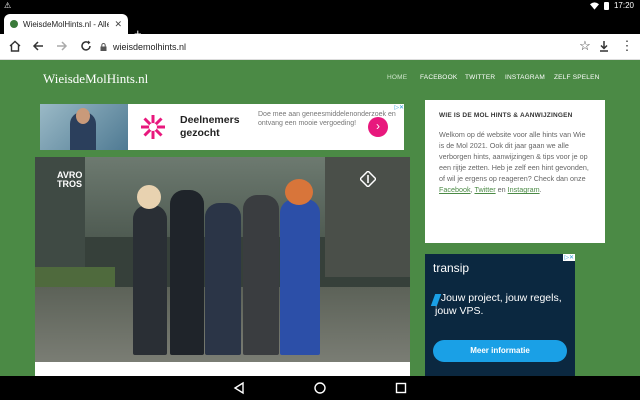 The image size is (640, 400). What do you see at coordinates (498, 304) in the screenshot?
I see `ad-tagline: Jouw project, jouw regels, jouw VPS.` at bounding box center [498, 304].